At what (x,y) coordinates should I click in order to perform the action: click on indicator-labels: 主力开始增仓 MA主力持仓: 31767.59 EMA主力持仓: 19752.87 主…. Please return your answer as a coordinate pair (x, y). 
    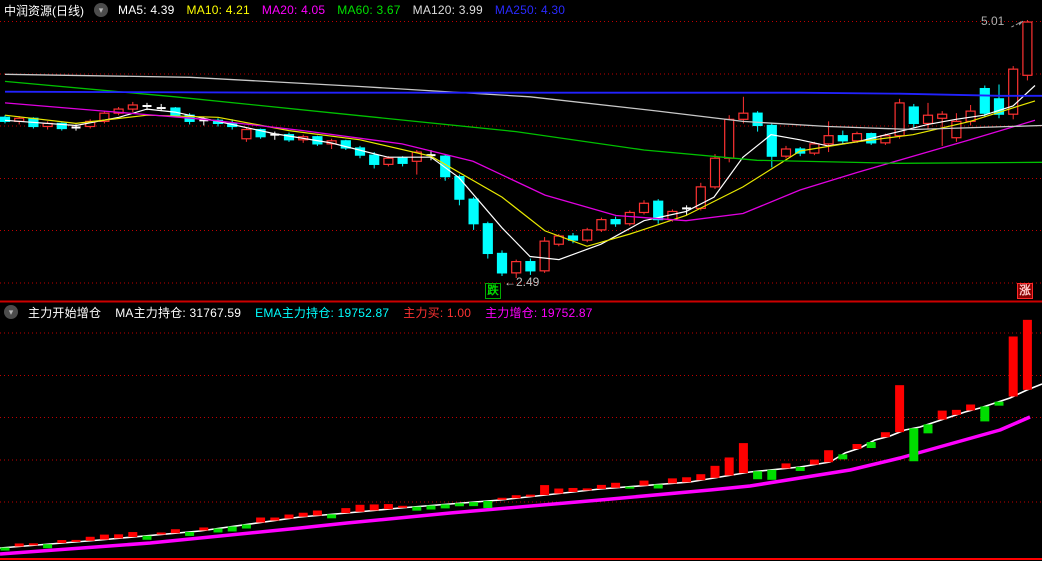
    Looking at the image, I should click on (310, 312).